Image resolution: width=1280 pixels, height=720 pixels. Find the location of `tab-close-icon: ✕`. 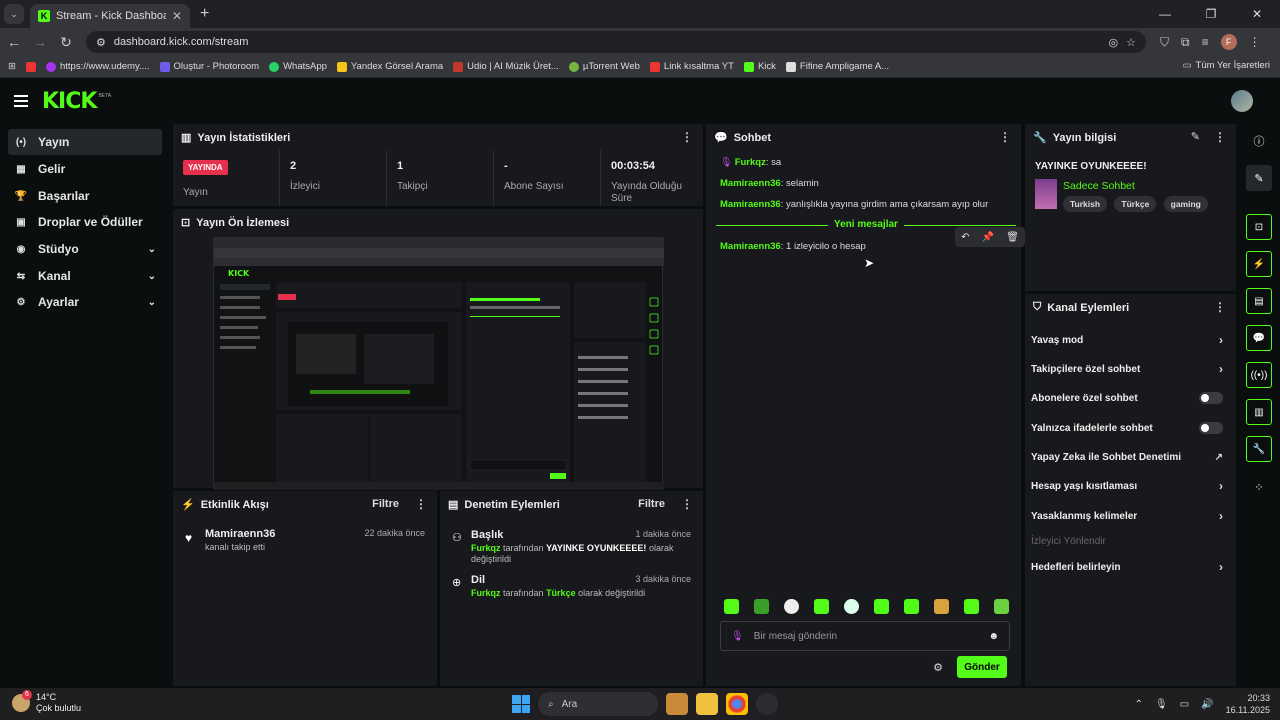

tab-close-icon: ✕ is located at coordinates (177, 16).